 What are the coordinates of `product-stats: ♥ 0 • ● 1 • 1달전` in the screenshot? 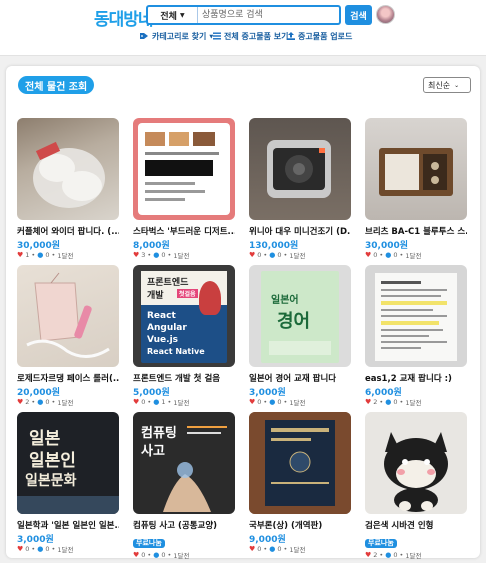 It's located at (161, 402).